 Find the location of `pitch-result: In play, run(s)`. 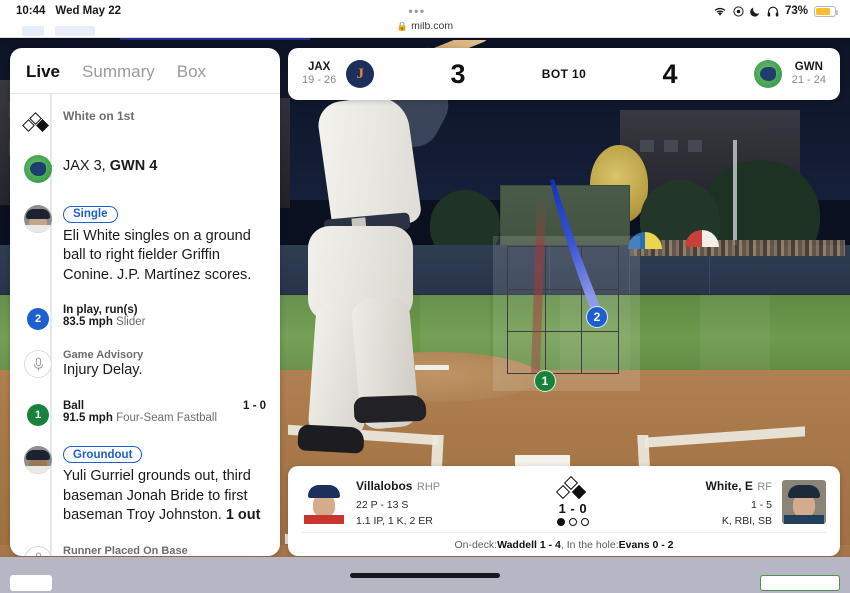

pitch-result: In play, run(s) is located at coordinates (100, 310).